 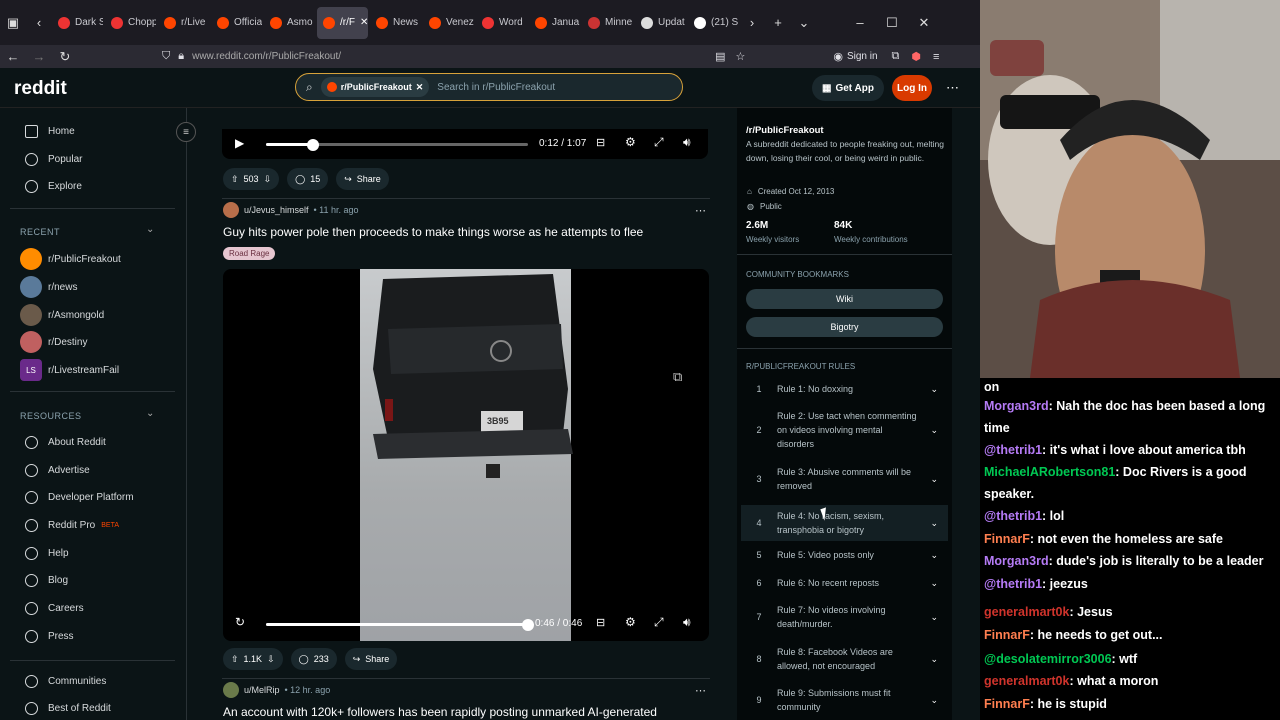 I want to click on author-name: u/MelRip, so click(x=262, y=690).